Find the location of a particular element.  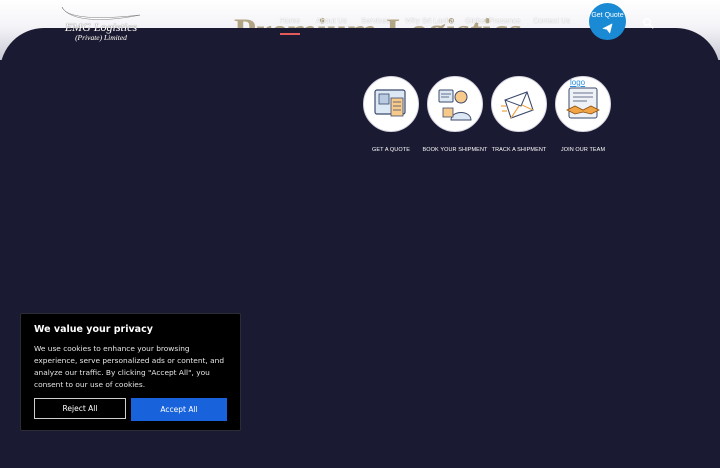

search-button is located at coordinates (649, 23).